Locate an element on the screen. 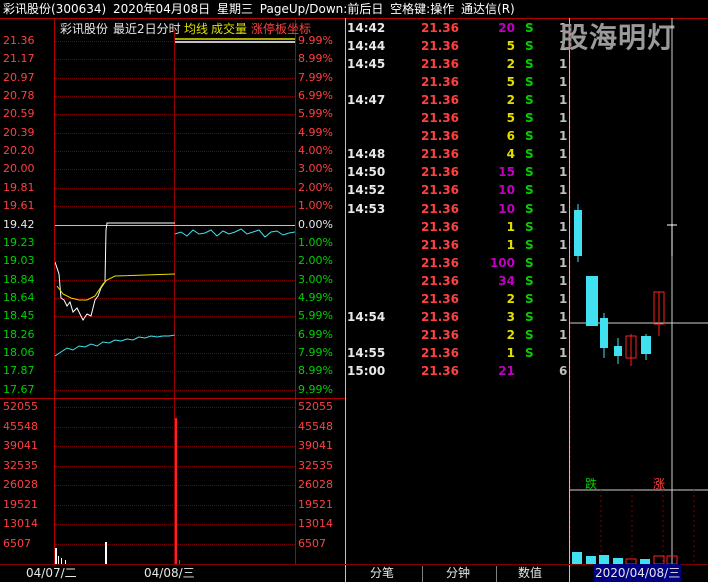 This screenshot has width=708, height=582. volume-tick: 32535 is located at coordinates (315, 465).